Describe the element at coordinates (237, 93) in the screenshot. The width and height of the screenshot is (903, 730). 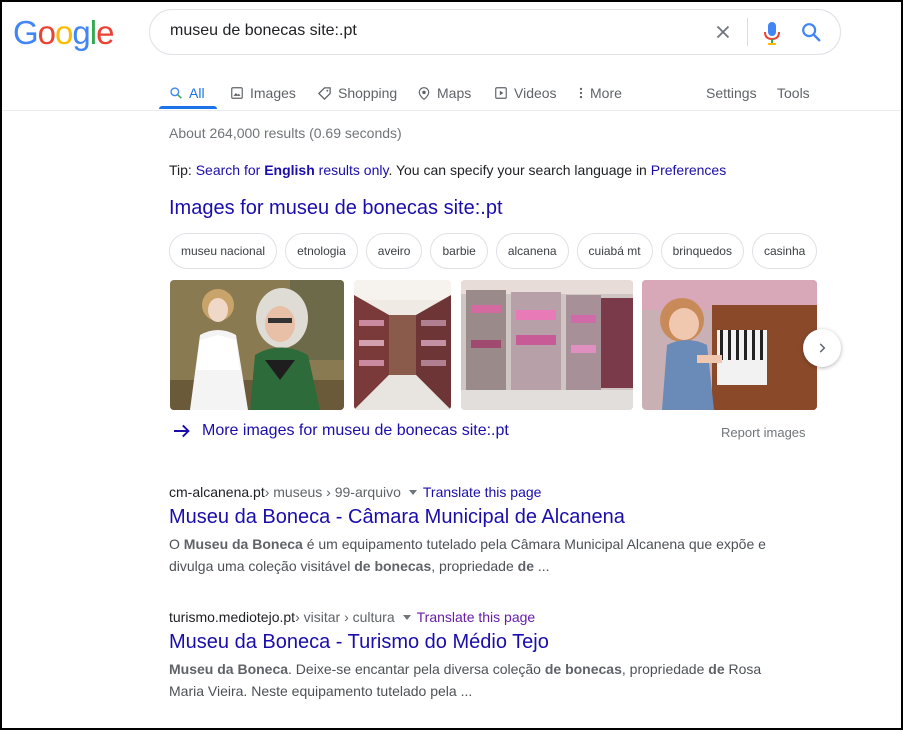
I see `image-icon` at that location.